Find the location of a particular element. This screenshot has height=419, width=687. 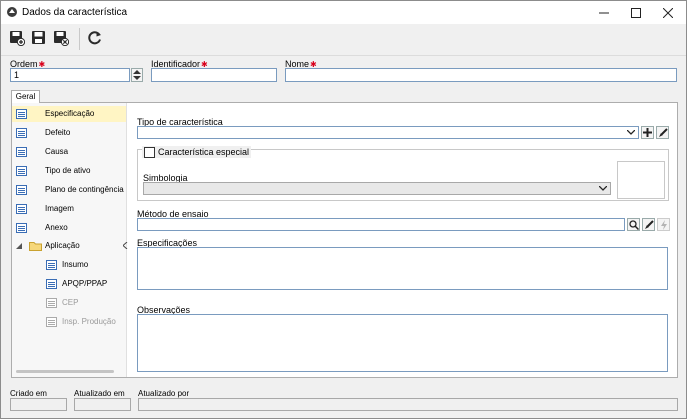

tree-item-label: CEP is located at coordinates (70, 302).